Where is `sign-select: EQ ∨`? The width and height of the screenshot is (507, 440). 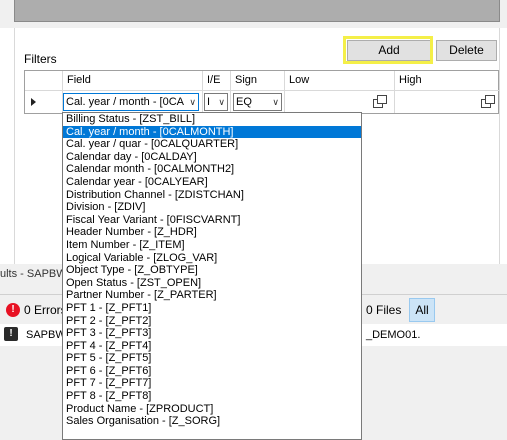 sign-select: EQ ∨ is located at coordinates (257, 102).